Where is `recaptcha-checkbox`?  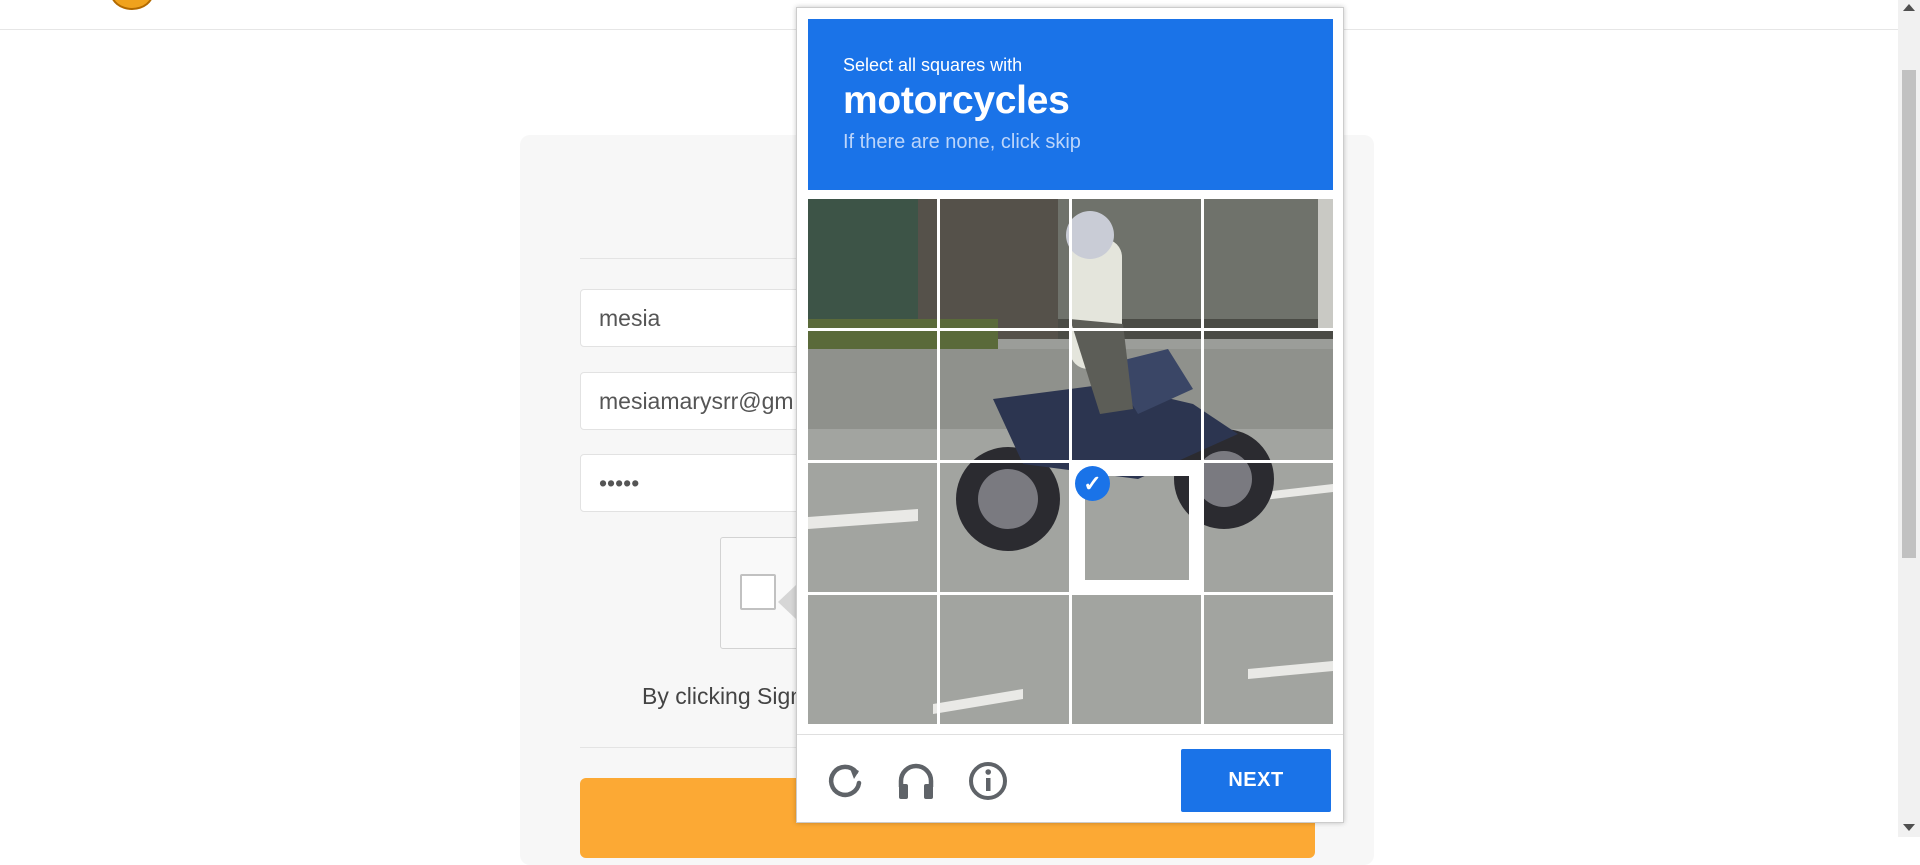 recaptcha-checkbox is located at coordinates (758, 592).